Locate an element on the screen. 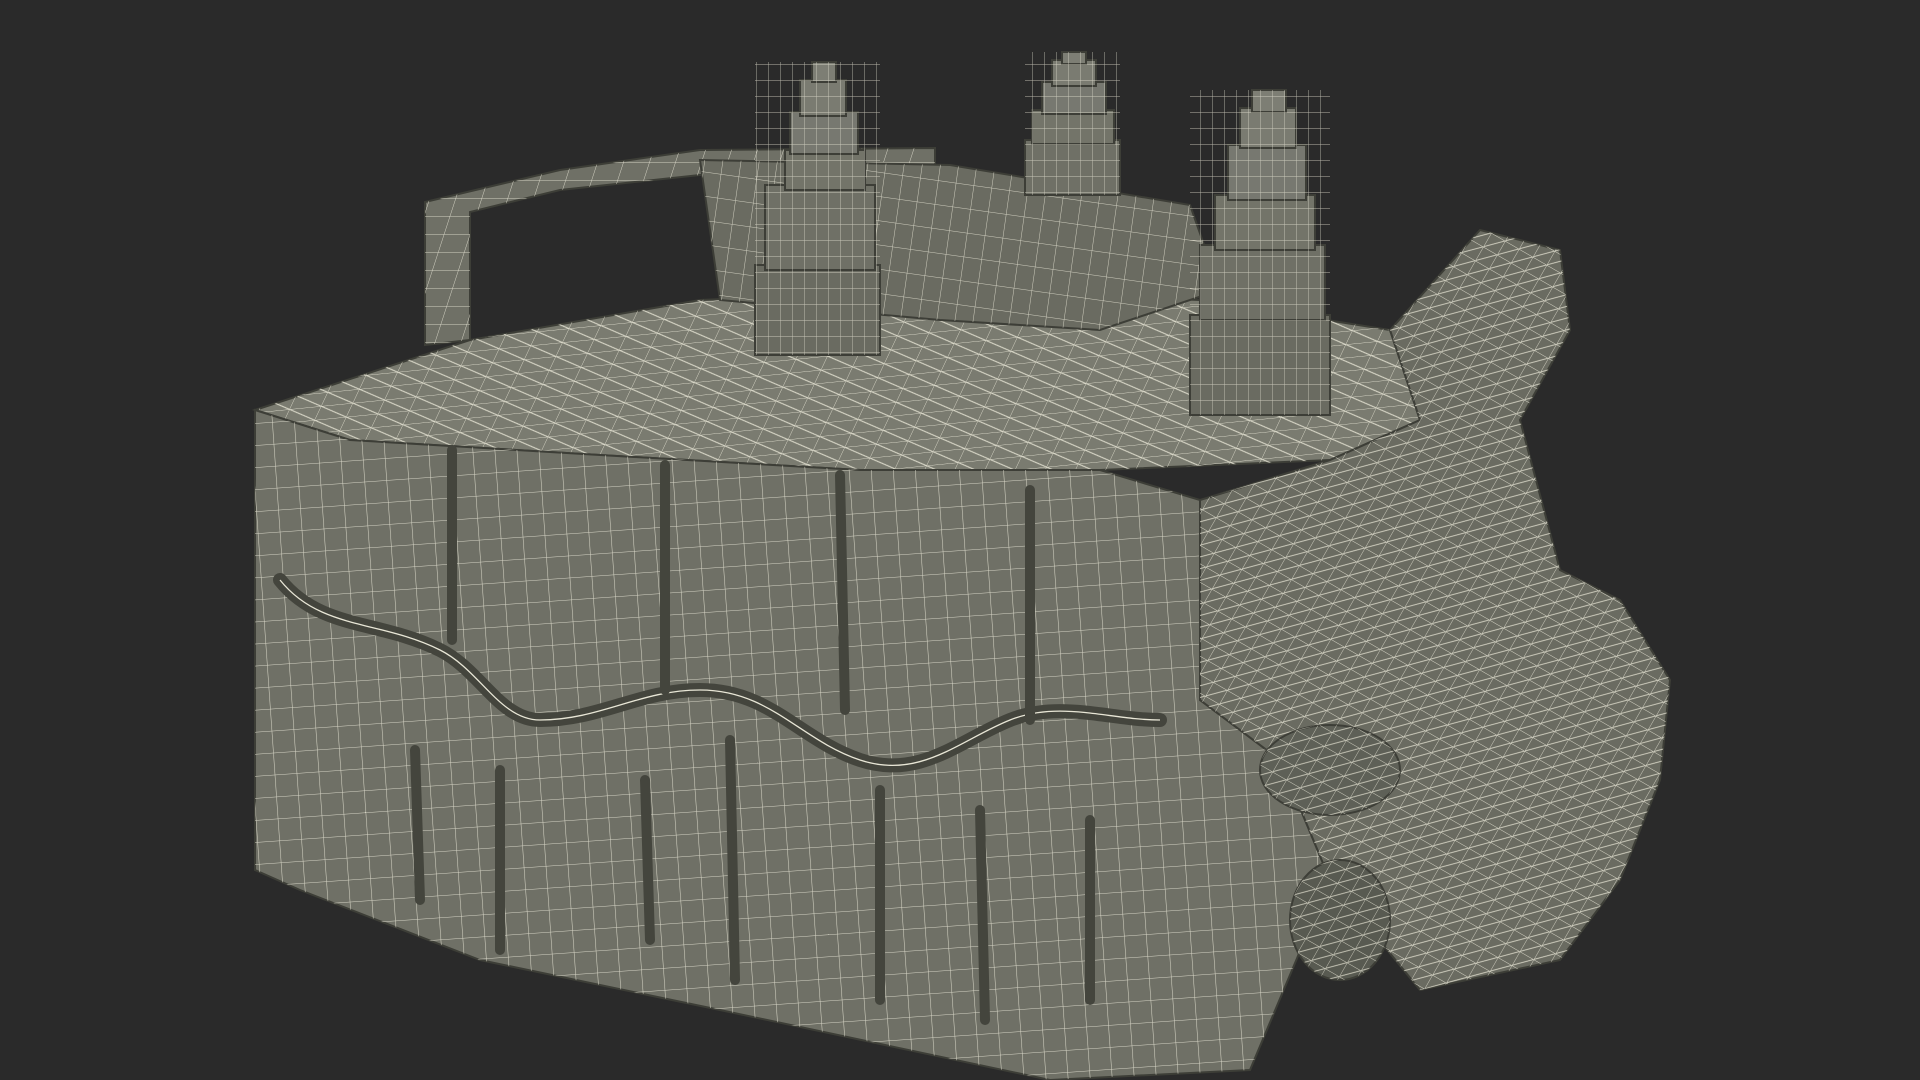 Image resolution: width=1920 pixels, height=1080 pixels. tower-right is located at coordinates (1260, 252).